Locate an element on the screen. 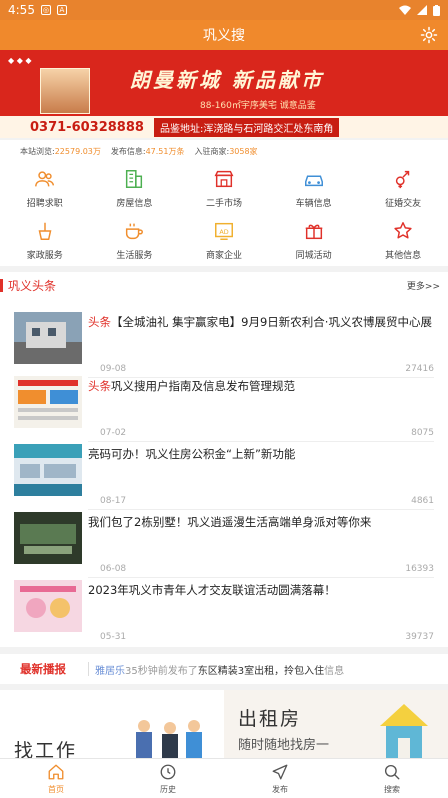 The image size is (448, 798). job-card-title: 找工作 is located at coordinates (46, 749).